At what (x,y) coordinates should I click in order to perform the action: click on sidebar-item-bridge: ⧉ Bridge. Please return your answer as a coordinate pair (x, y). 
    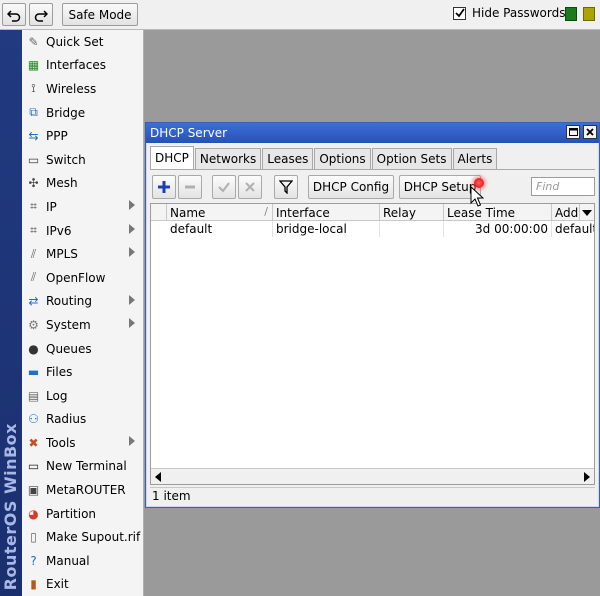
    Looking at the image, I should click on (82, 113).